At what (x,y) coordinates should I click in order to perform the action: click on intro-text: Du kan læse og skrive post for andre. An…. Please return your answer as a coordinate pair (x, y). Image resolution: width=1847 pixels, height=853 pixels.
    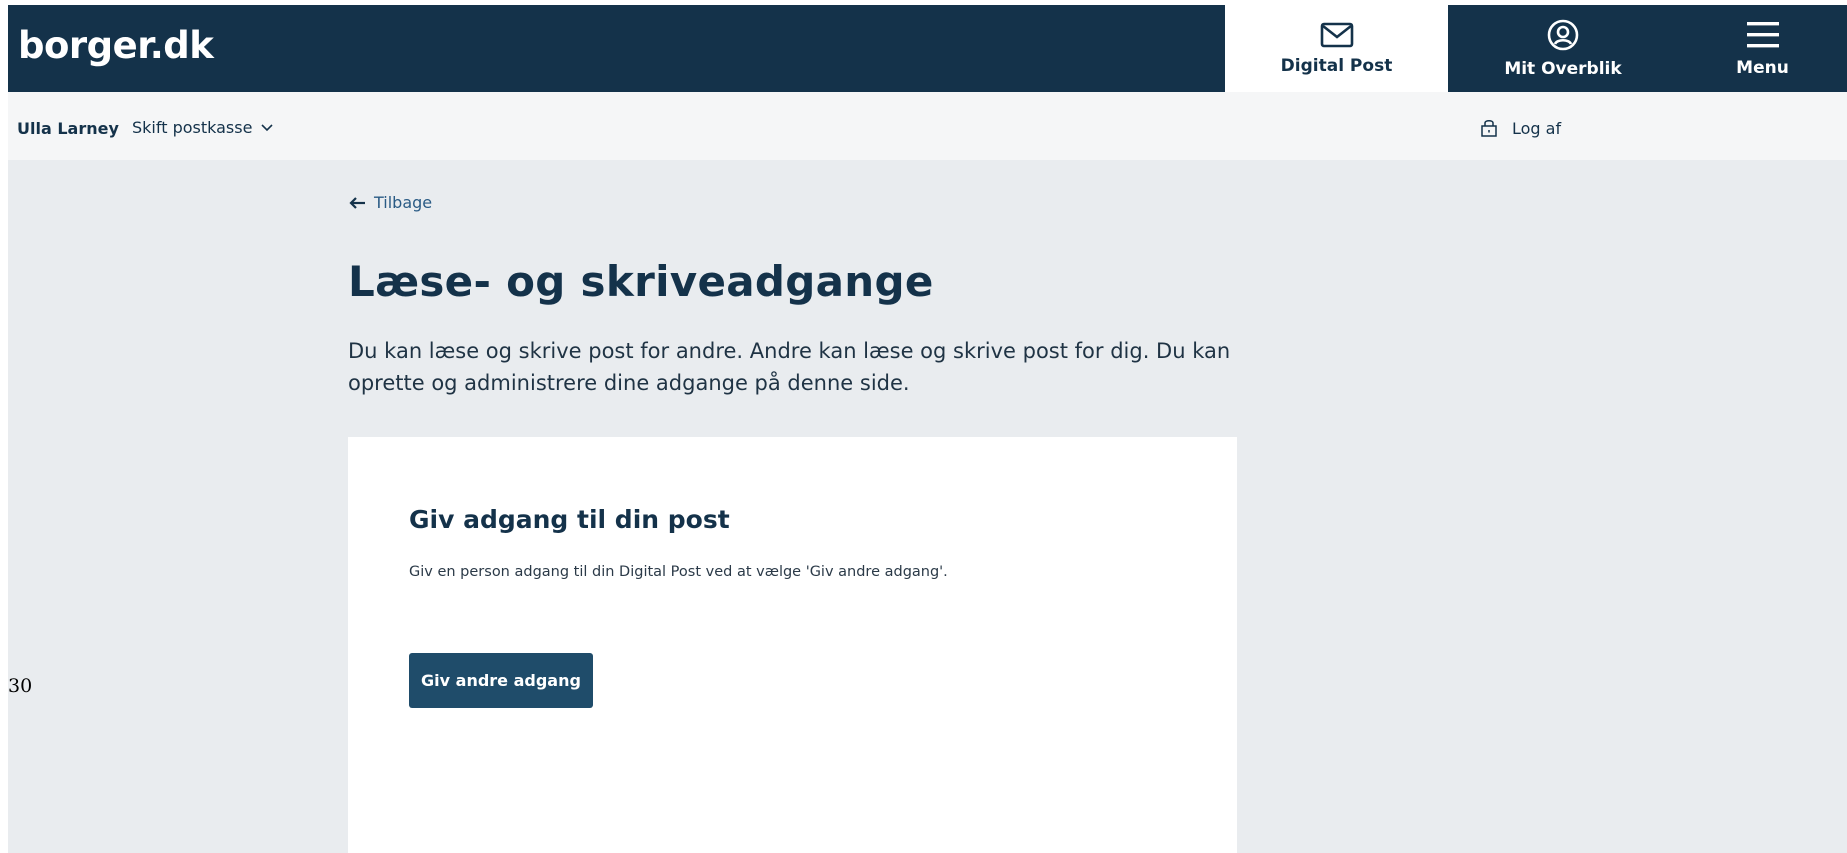
    Looking at the image, I should click on (798, 367).